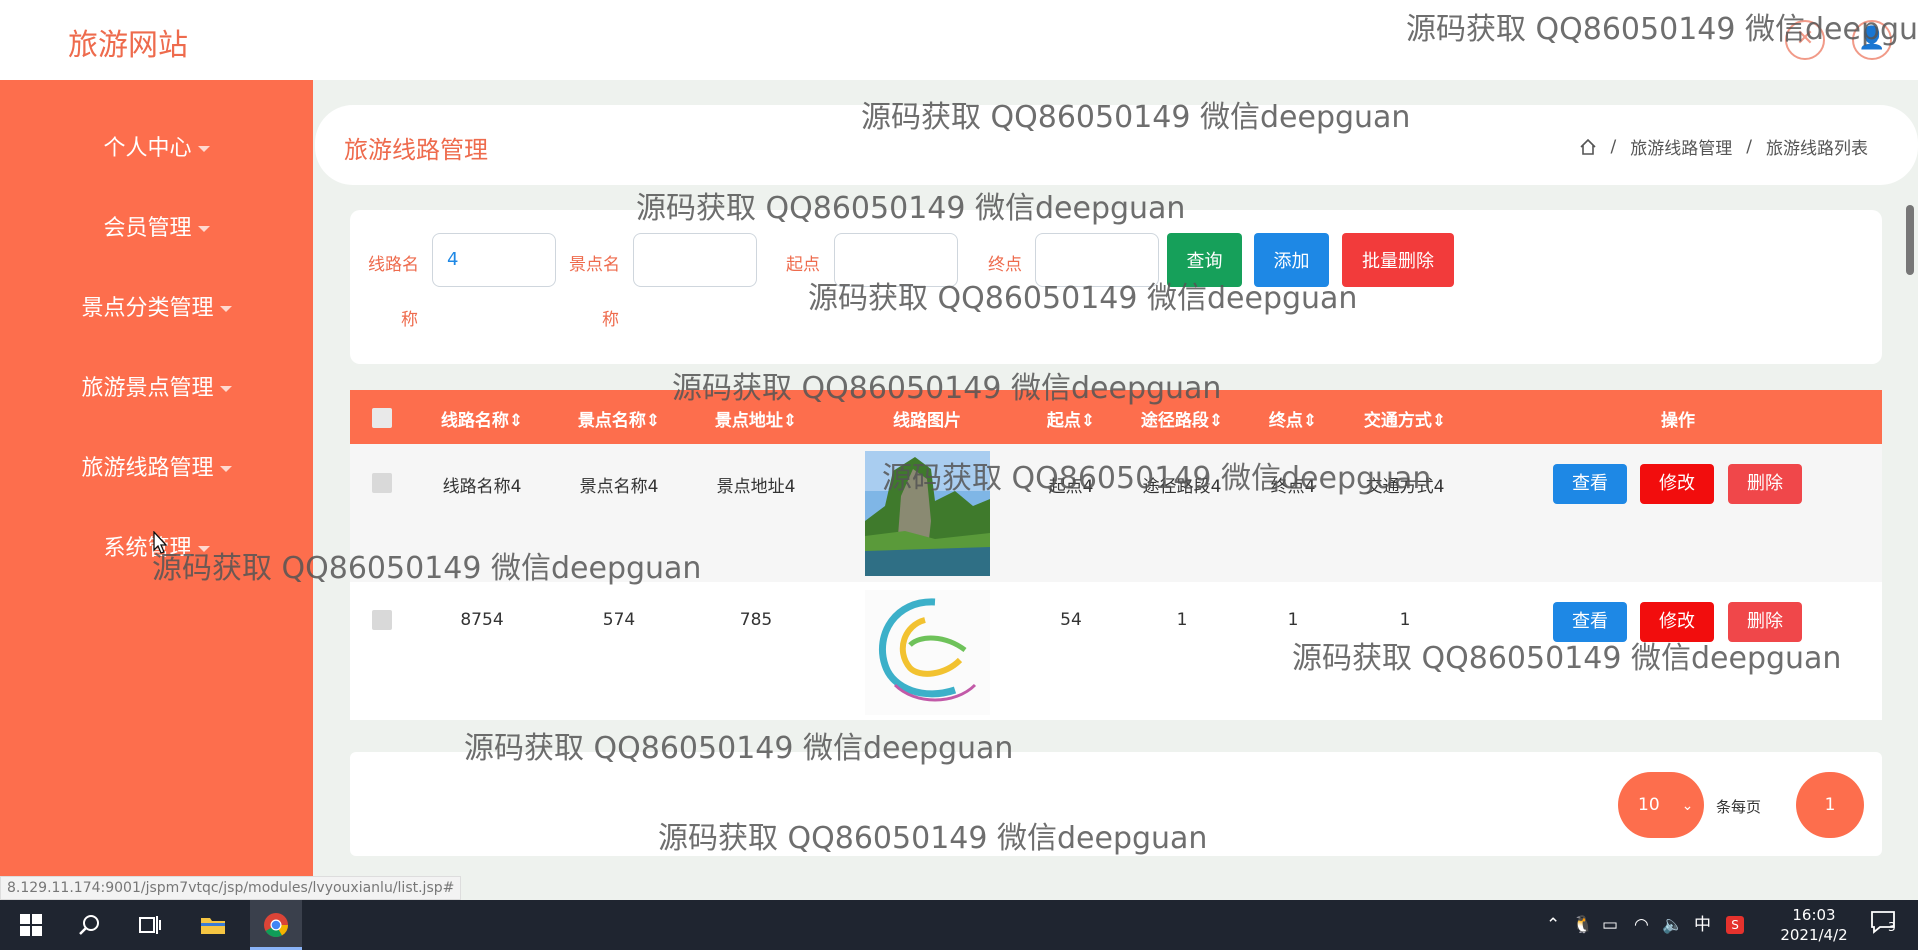 This screenshot has width=1918, height=950. I want to click on spot-name-input, so click(695, 260).